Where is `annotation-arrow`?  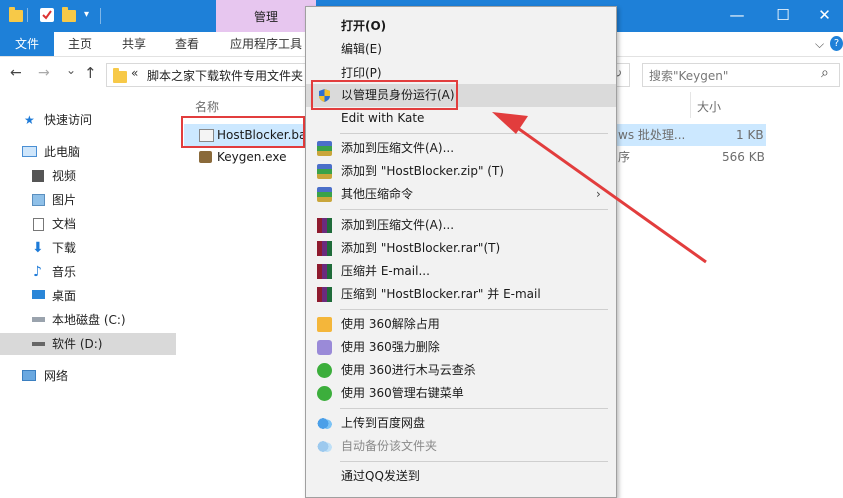 annotation-arrow is located at coordinates (599, 188).